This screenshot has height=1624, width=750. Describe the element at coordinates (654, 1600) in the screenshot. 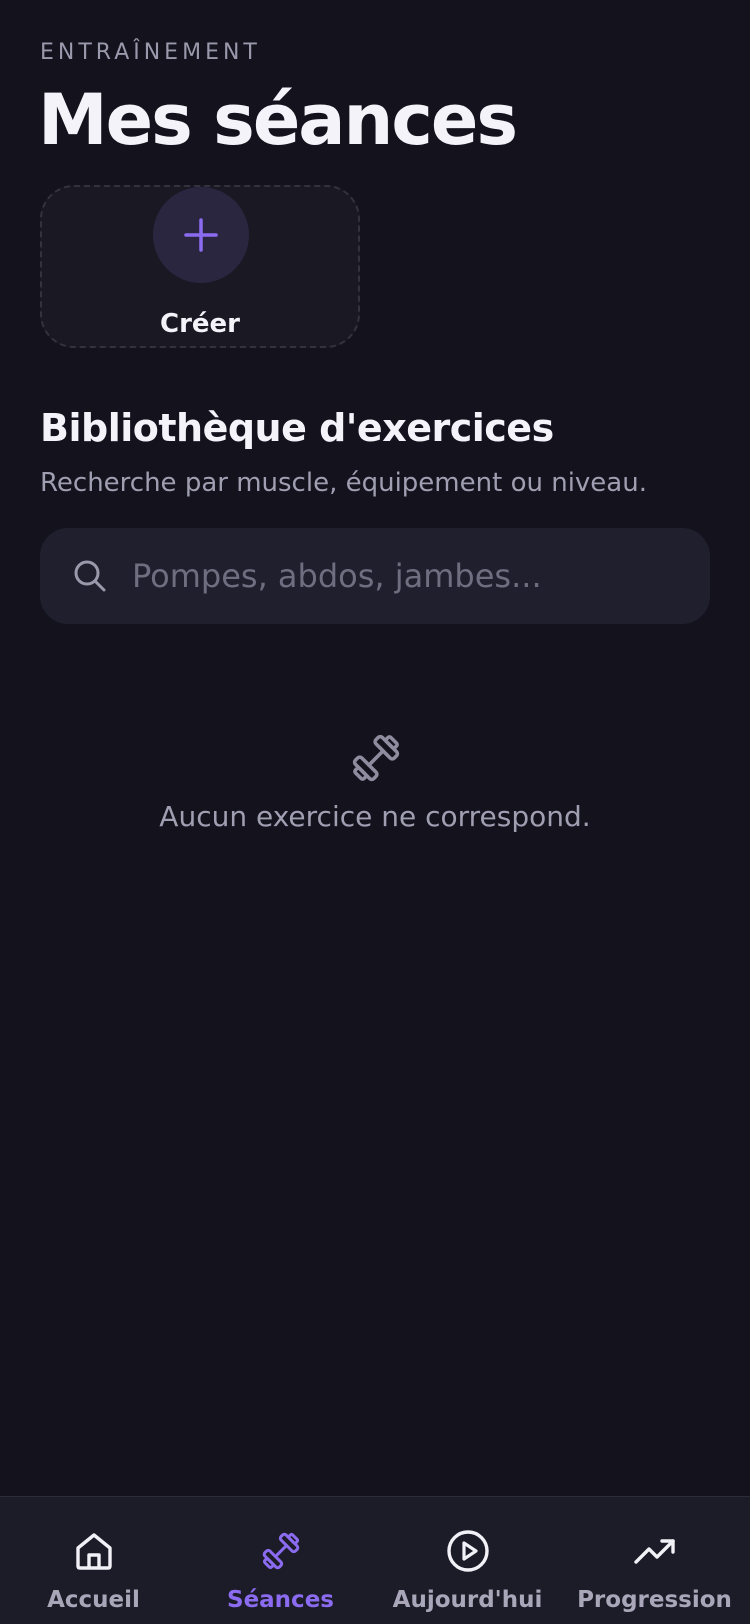

I see `tab-label: Progression` at that location.